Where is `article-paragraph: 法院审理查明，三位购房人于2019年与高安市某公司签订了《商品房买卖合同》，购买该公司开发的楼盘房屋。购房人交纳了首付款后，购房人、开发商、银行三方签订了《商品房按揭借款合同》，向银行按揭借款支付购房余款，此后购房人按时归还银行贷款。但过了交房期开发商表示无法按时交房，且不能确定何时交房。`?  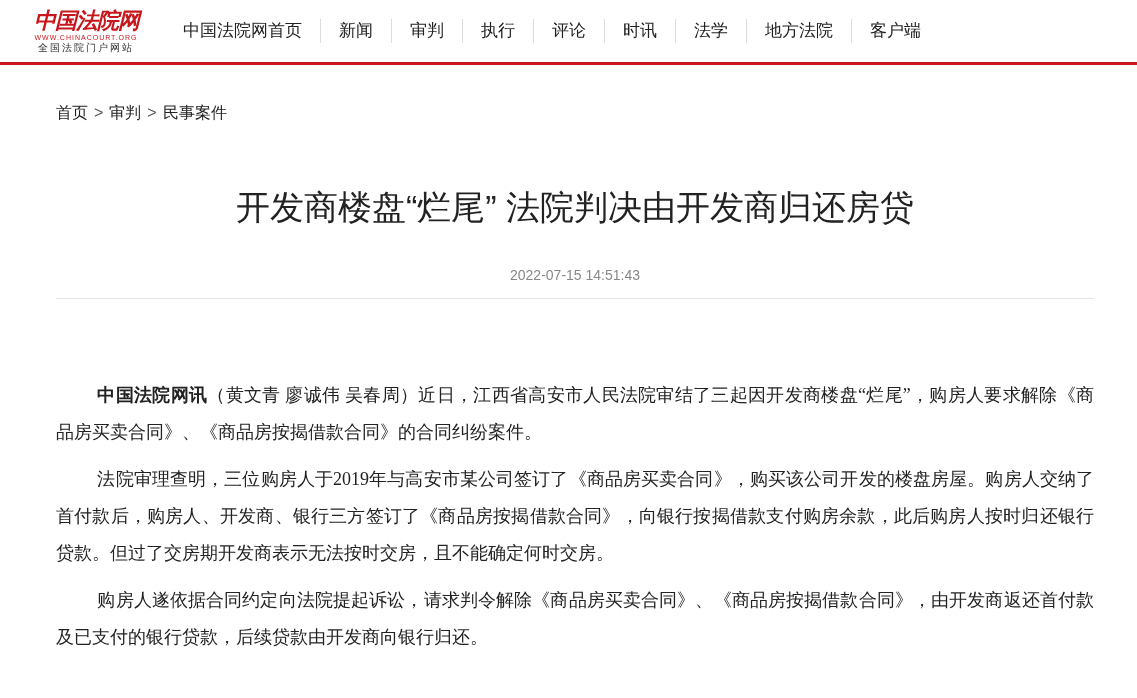
article-paragraph: 法院审理查明，三位购房人于2019年与高安市某公司签订了《商品房买卖合同》，购买该公司开发的楼盘房屋。购房人交纳了首付款后，购房人、开发商、银行三方签订了《商品房按揭借款合同》，向银行按揭借款支付购房余款，此后购房人按时归还银行贷款。但过了交房期开发商表示无法按时交房，且不能确定何时交房。 is located at coordinates (575, 516).